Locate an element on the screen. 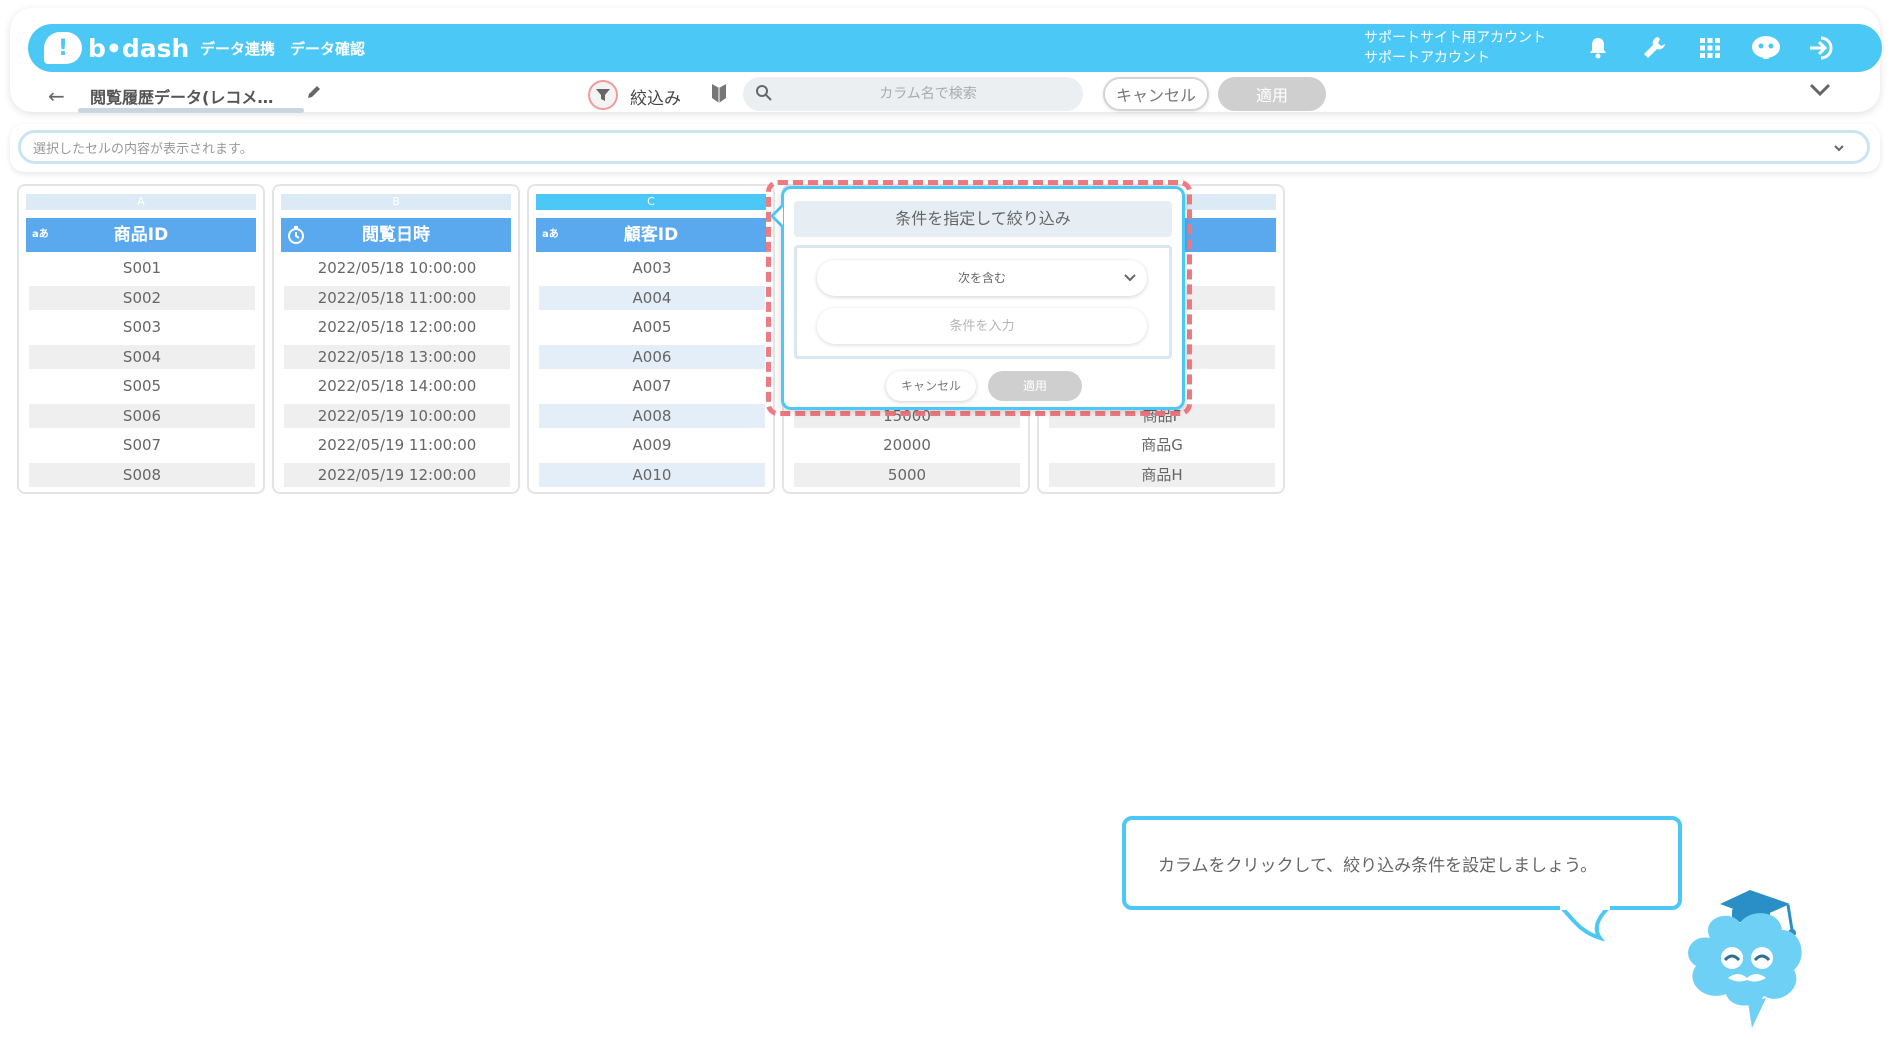 Image resolution: width=1890 pixels, height=1063 pixels. table-cell: 2022/05/19 12:00:00 is located at coordinates (397, 475).